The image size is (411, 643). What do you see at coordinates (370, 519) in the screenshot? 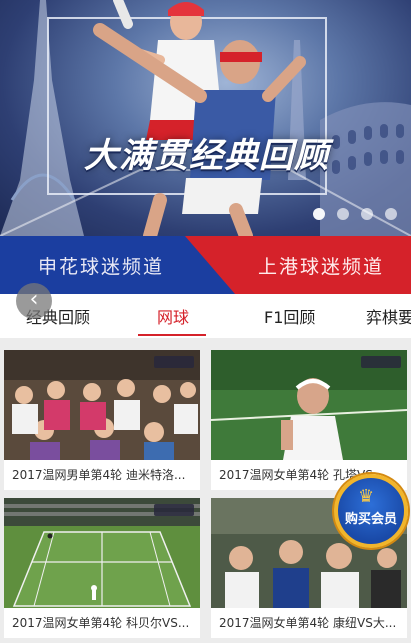
I see `buy-membership-label: 购买会员` at bounding box center [370, 519].